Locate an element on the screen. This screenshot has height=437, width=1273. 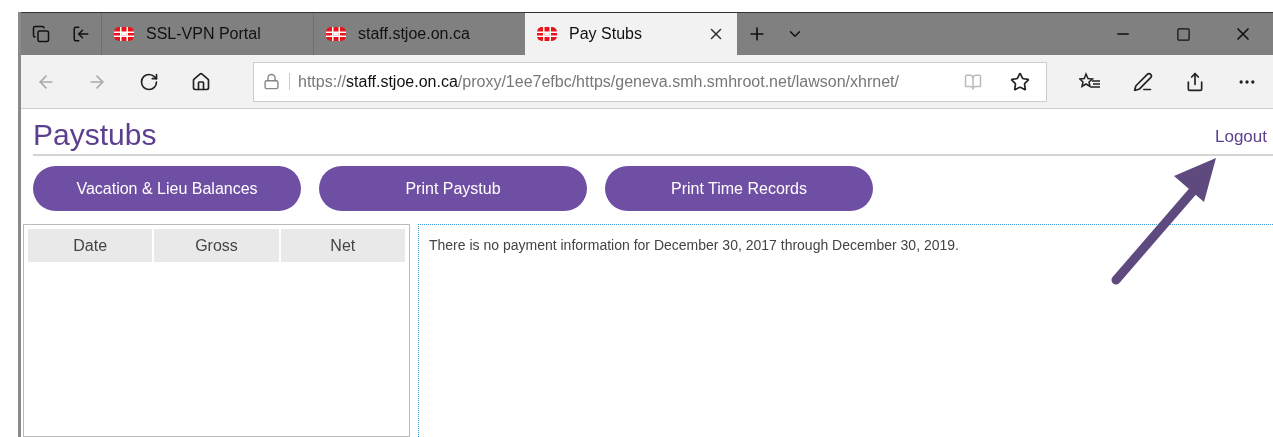
refresh-icon is located at coordinates (149, 81).